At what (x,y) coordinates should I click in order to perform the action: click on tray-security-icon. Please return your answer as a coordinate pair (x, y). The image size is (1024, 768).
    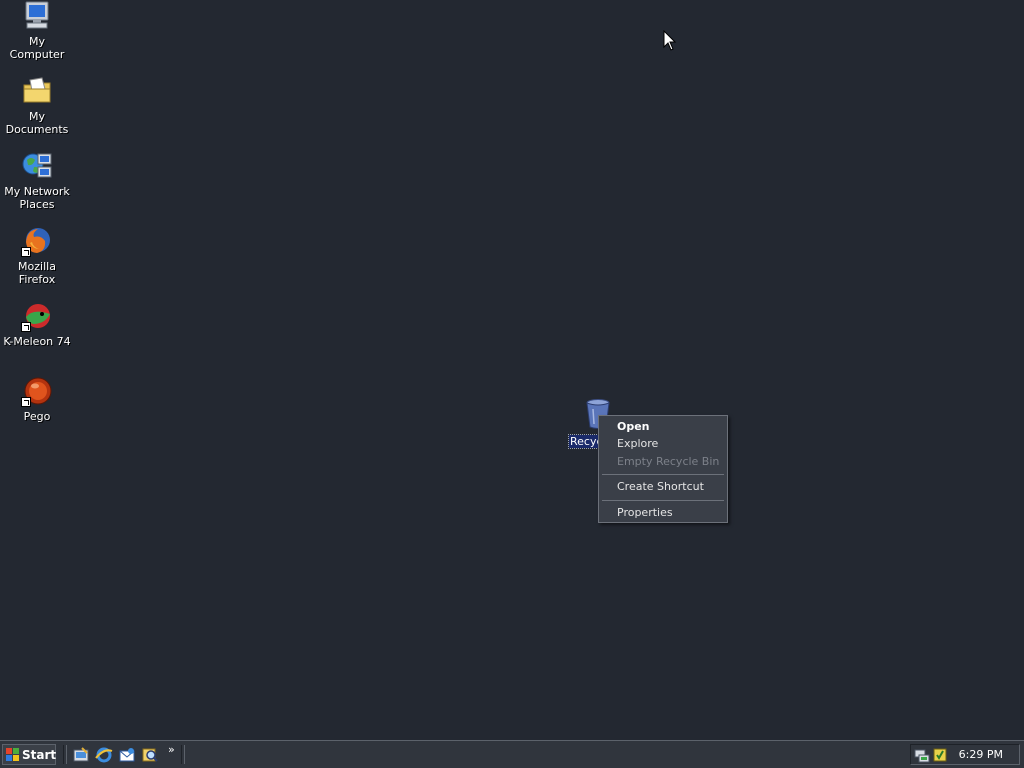
    Looking at the image, I should click on (940, 755).